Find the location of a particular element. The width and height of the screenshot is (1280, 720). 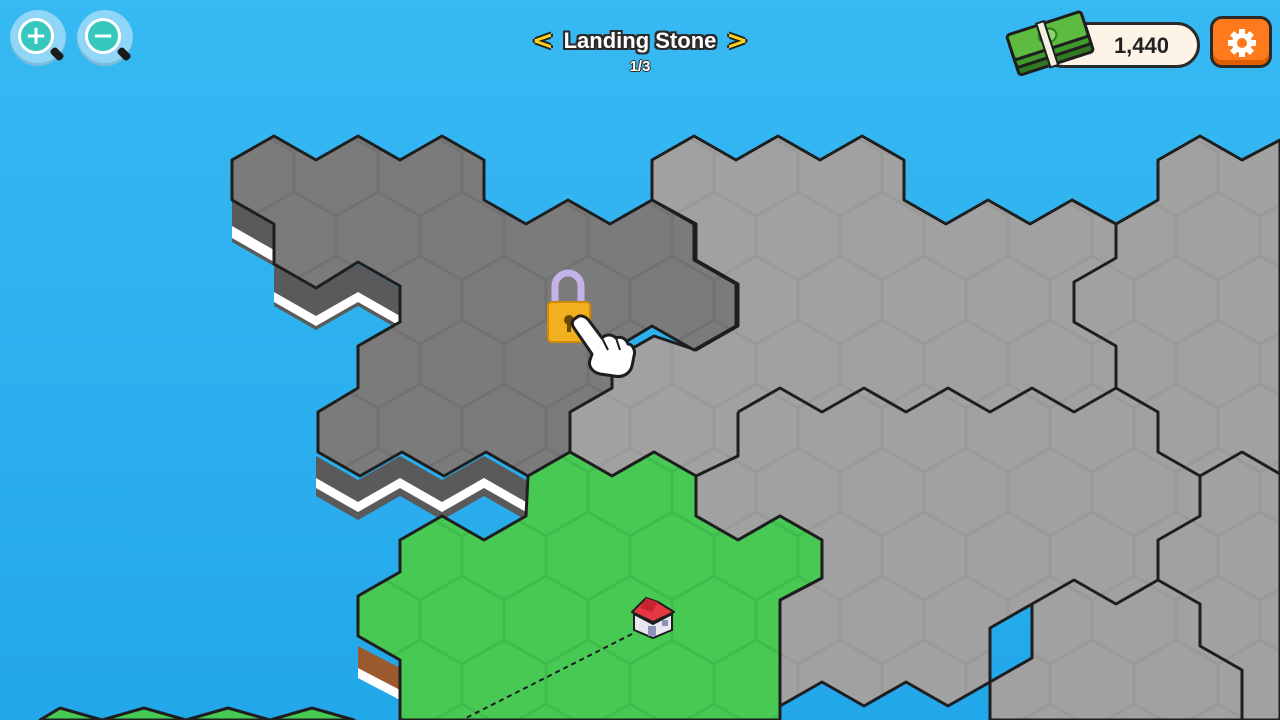

zoom-out-icon: − is located at coordinates (103, 36).